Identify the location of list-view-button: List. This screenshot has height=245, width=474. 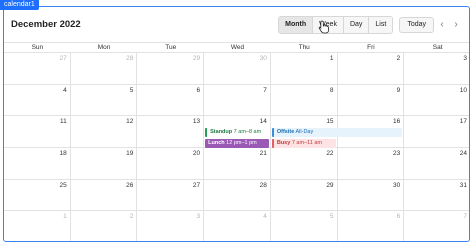
(381, 24).